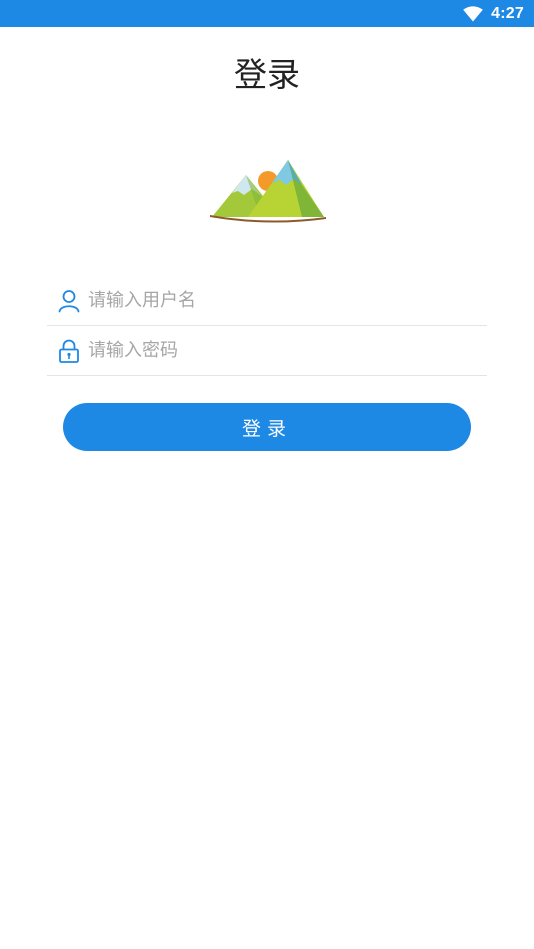  I want to click on password-field, so click(267, 351).